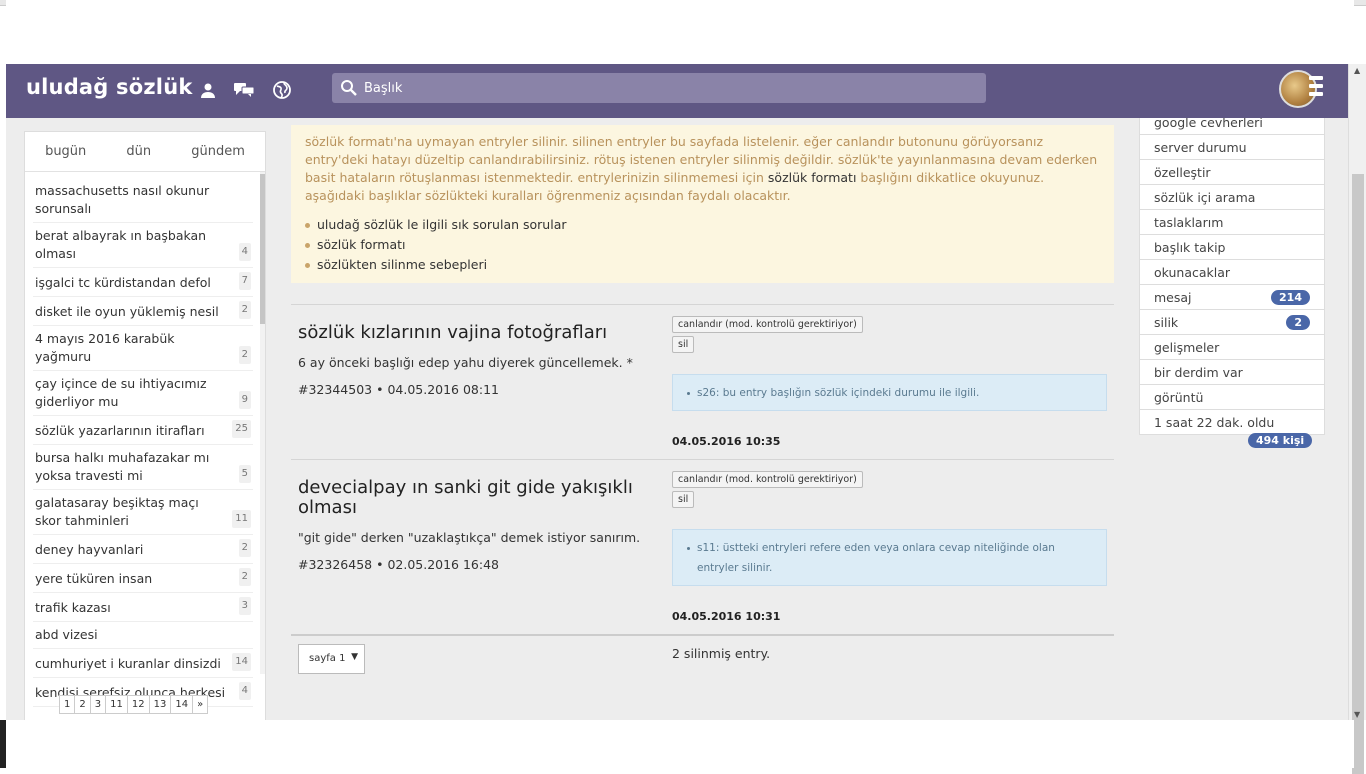 This screenshot has width=1366, height=774. I want to click on page-link: 11, so click(116, 704).